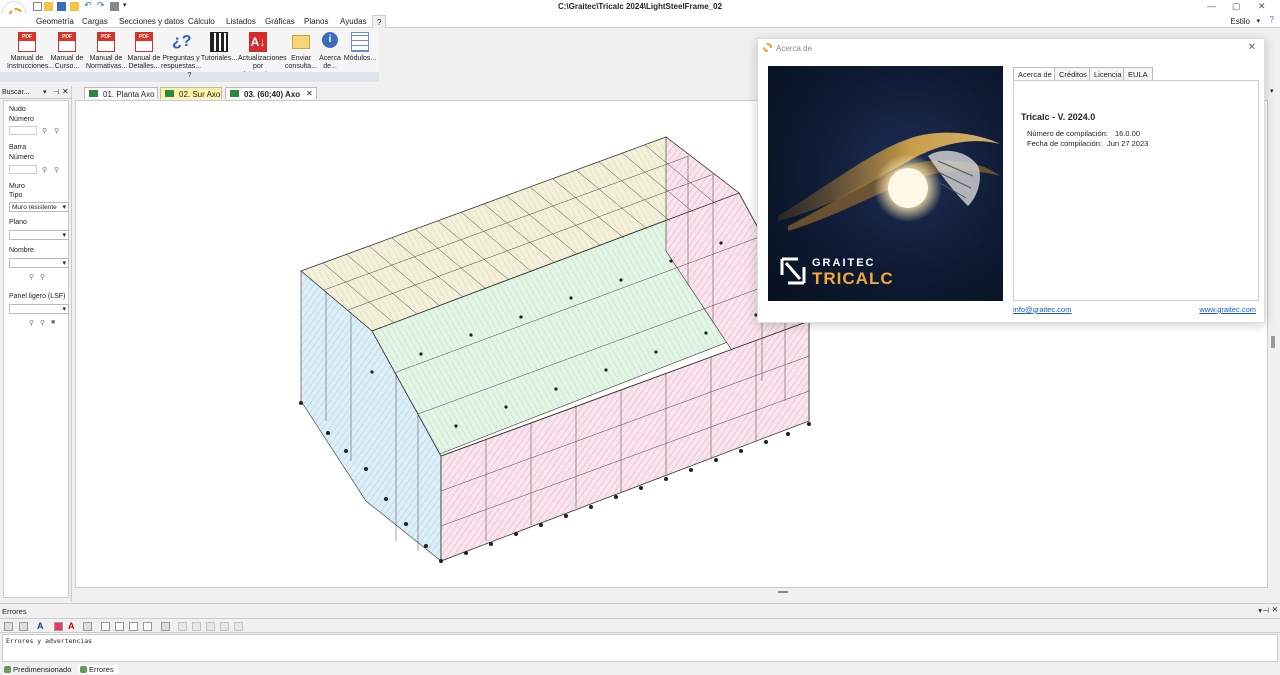 The height and width of the screenshot is (675, 1280). Describe the element at coordinates (40, 626) in the screenshot. I see `font-icon: A` at that location.